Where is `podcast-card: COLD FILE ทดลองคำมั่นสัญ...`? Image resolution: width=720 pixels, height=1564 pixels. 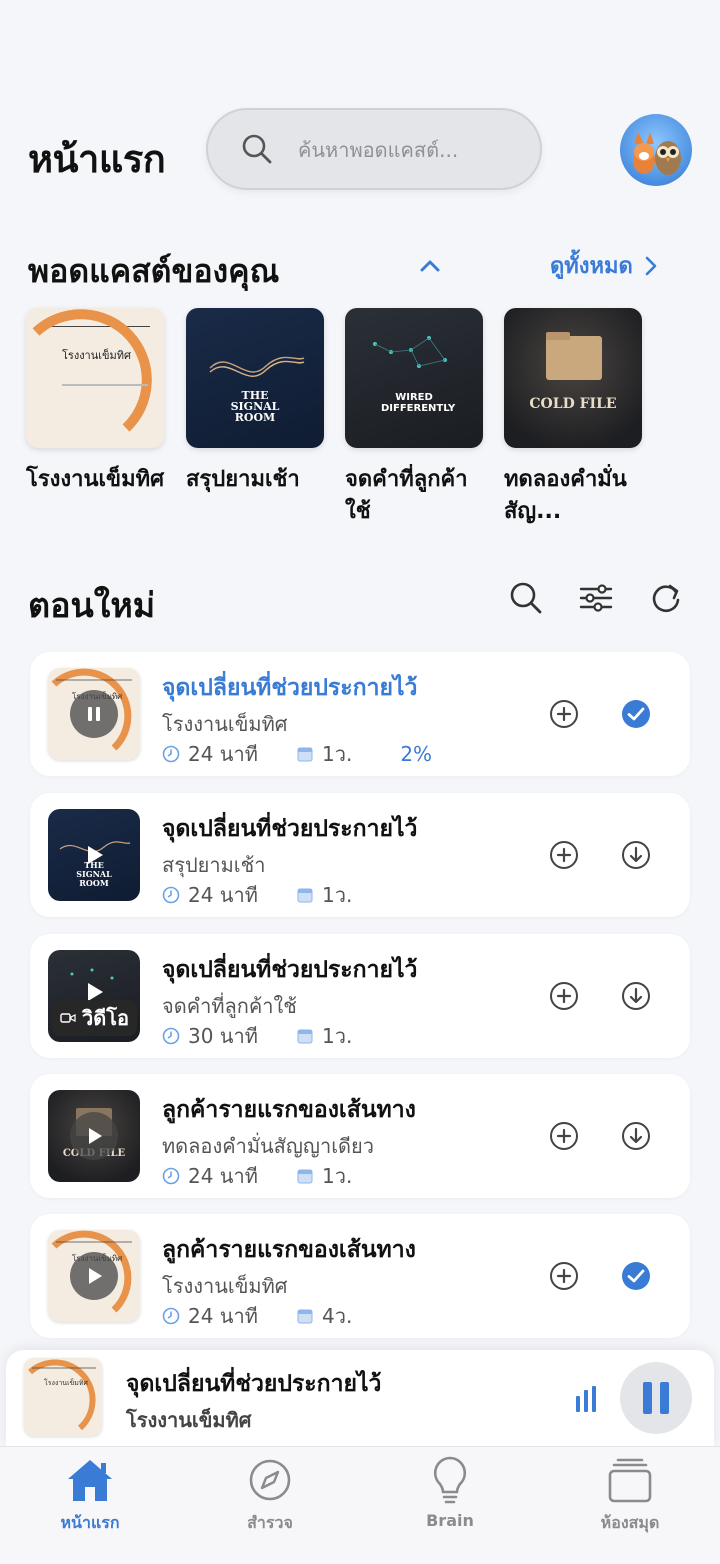
podcast-card: COLD FILE ทดลองคำมั่นสัญ... is located at coordinates (574, 418).